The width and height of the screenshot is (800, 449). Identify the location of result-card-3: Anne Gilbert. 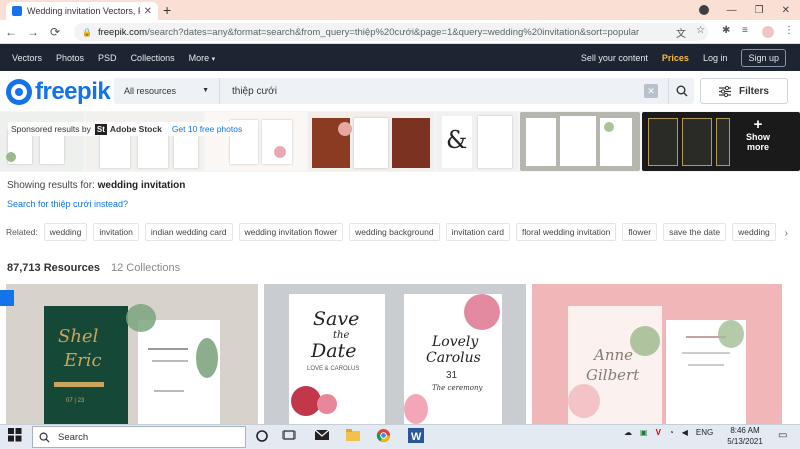
(657, 354).